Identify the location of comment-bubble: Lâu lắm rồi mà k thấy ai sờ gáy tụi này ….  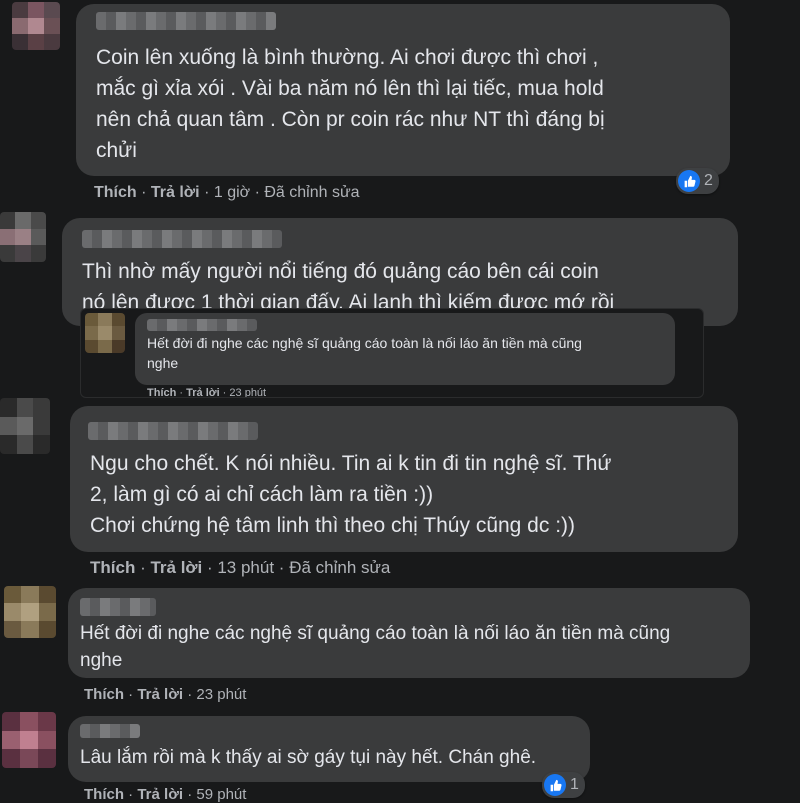
(329, 749).